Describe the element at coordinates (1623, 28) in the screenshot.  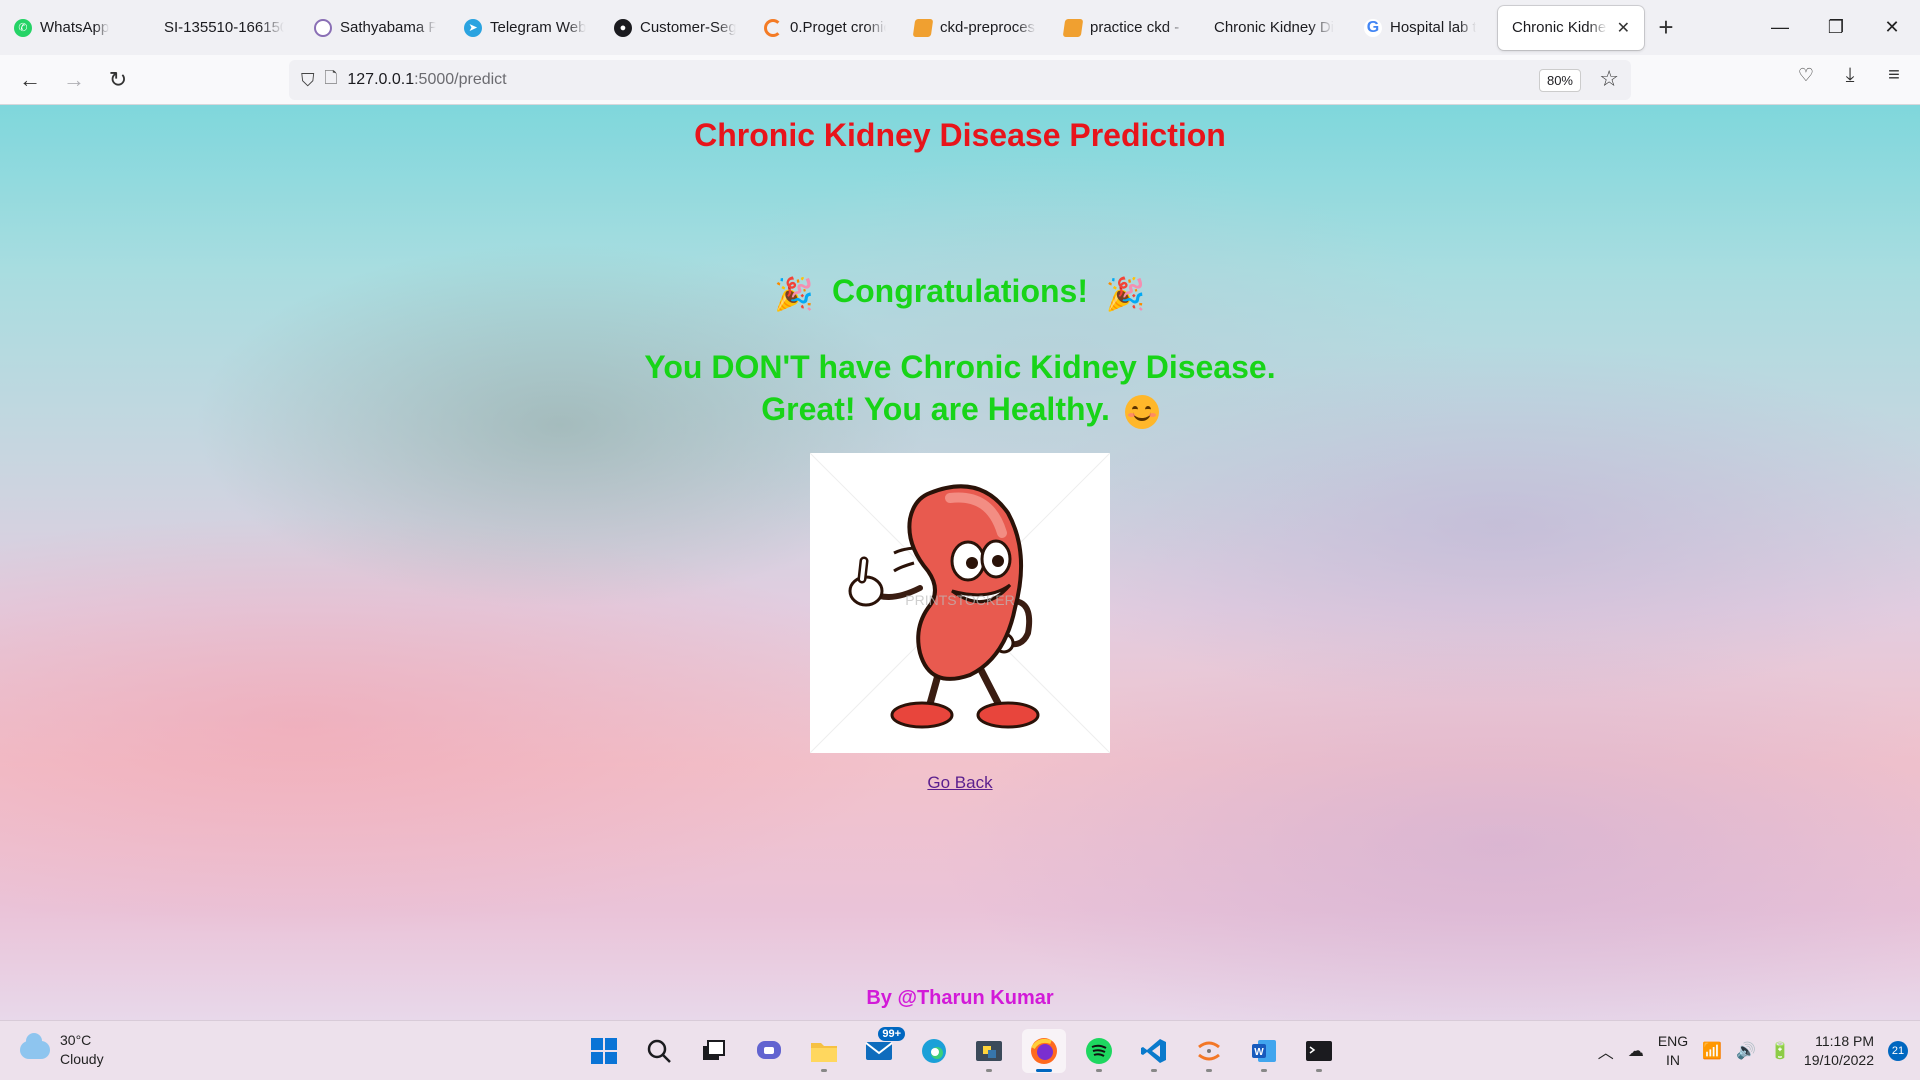
I see `close-icon: ✕` at that location.